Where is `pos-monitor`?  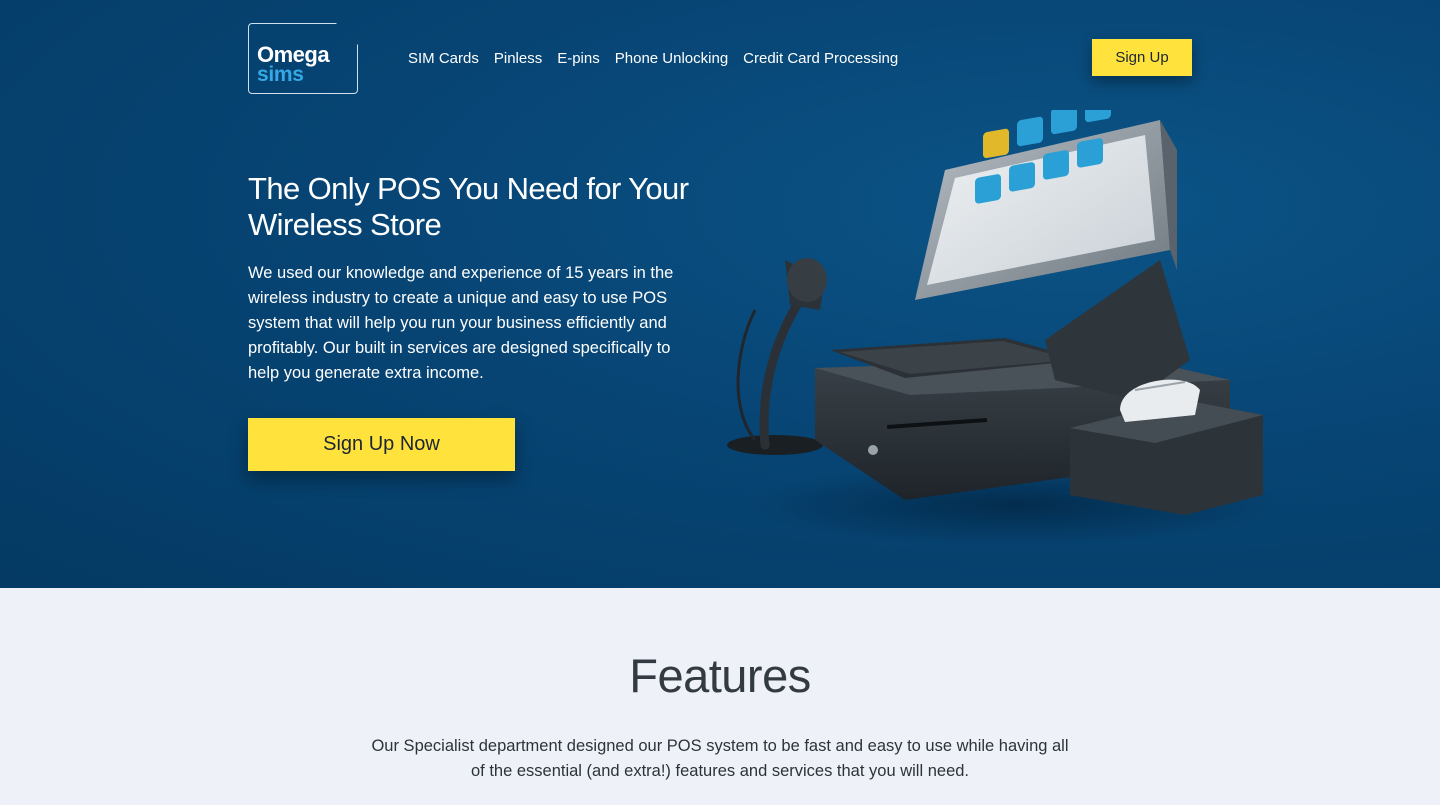
pos-monitor is located at coordinates (1046, 205).